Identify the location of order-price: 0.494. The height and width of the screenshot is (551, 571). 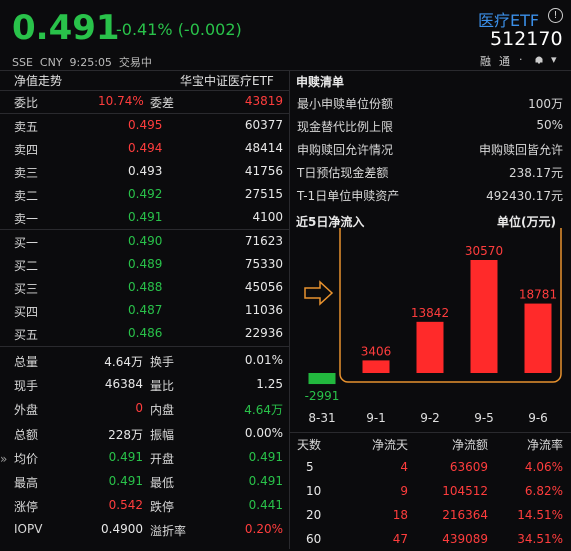
(145, 148).